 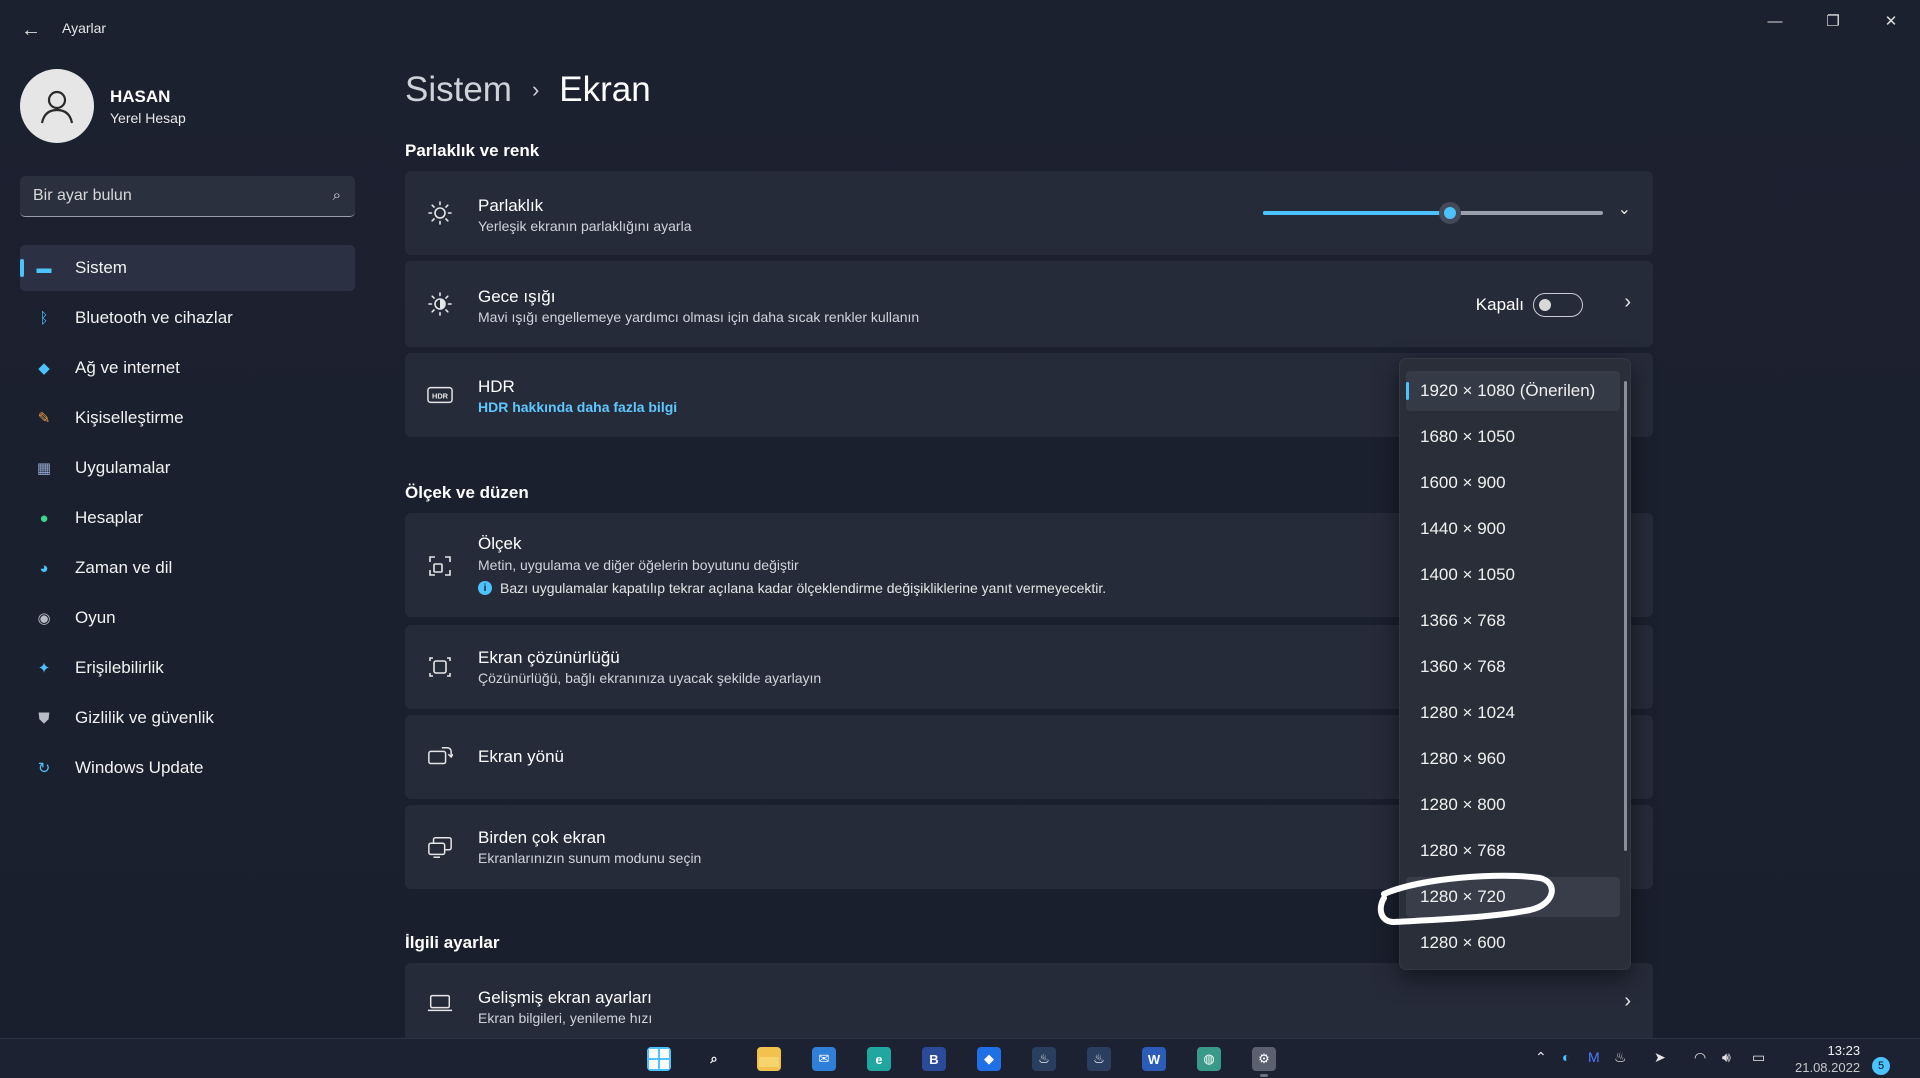 I want to click on sidebar-item-1: ᛒ Bluetooth ve cihazlar, so click(x=187, y=318).